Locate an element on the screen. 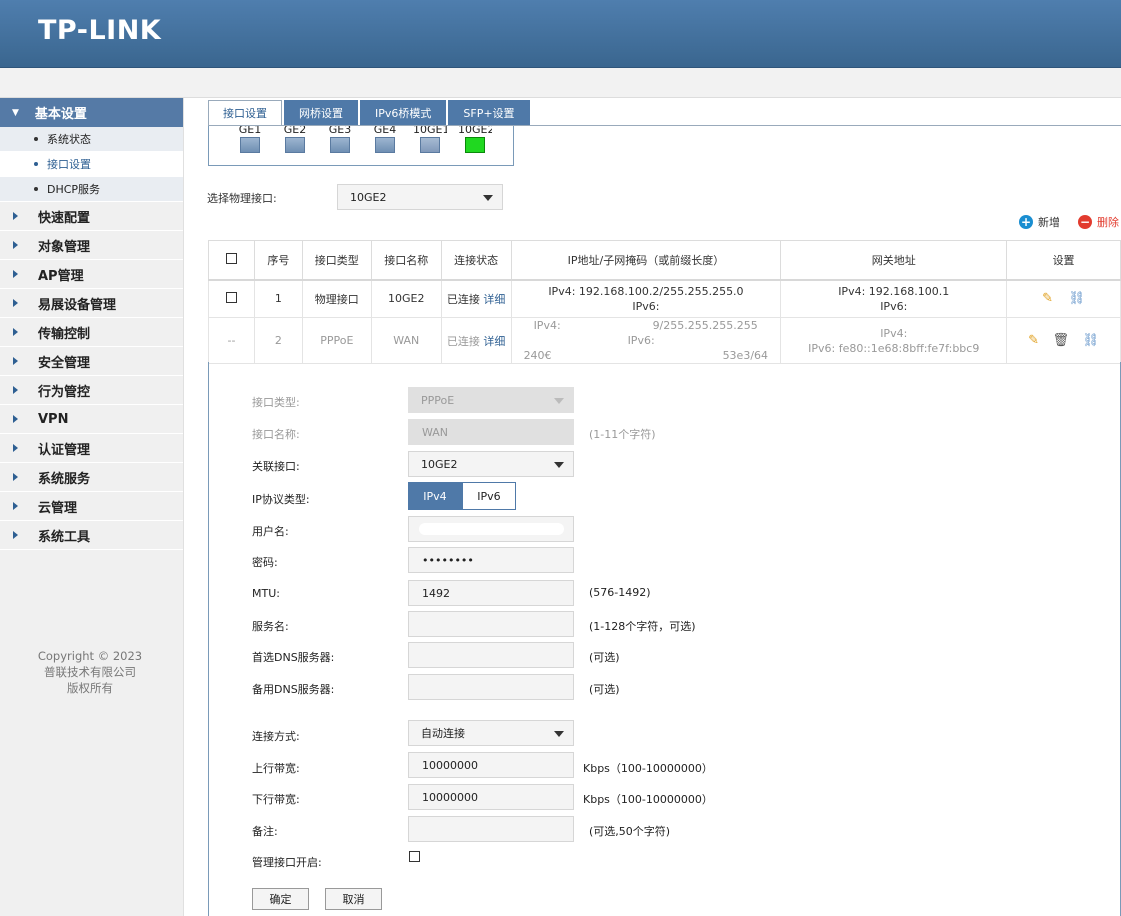  ethernet-port-icon is located at coordinates (340, 145).